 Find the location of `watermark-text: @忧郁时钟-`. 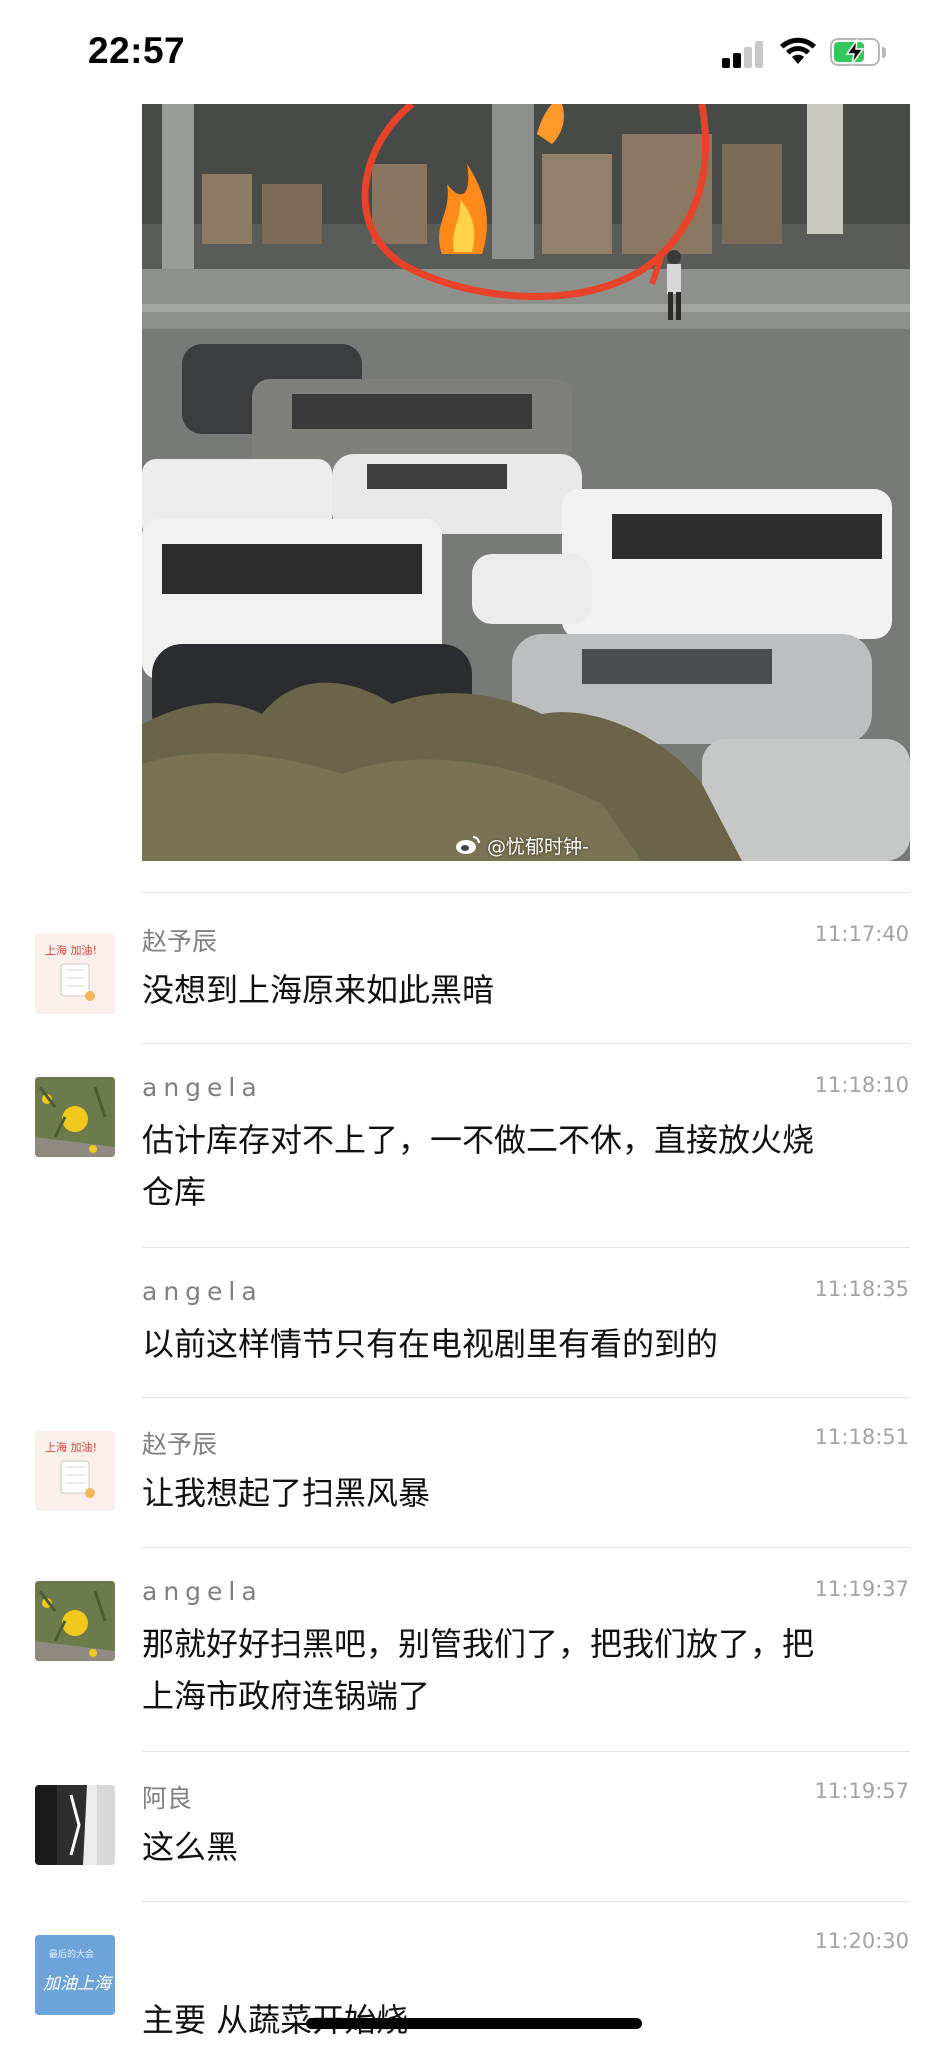

watermark-text: @忧郁时钟- is located at coordinates (538, 846).